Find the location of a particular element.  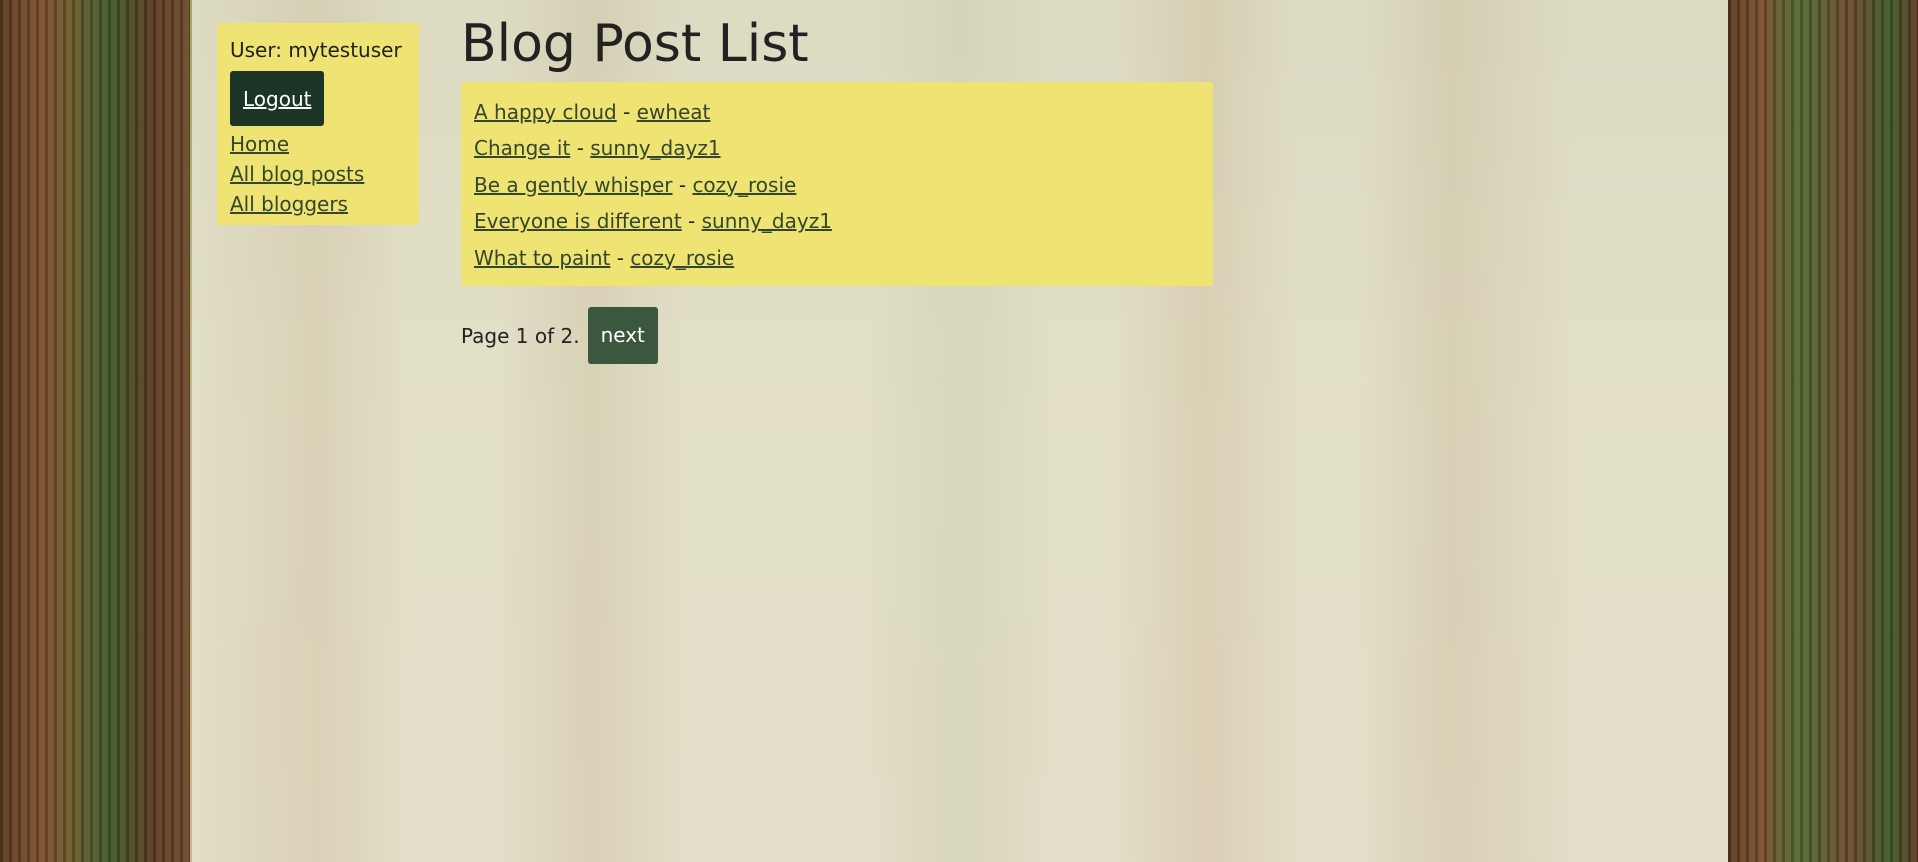

post-title-link: Everyone is different is located at coordinates (578, 221).